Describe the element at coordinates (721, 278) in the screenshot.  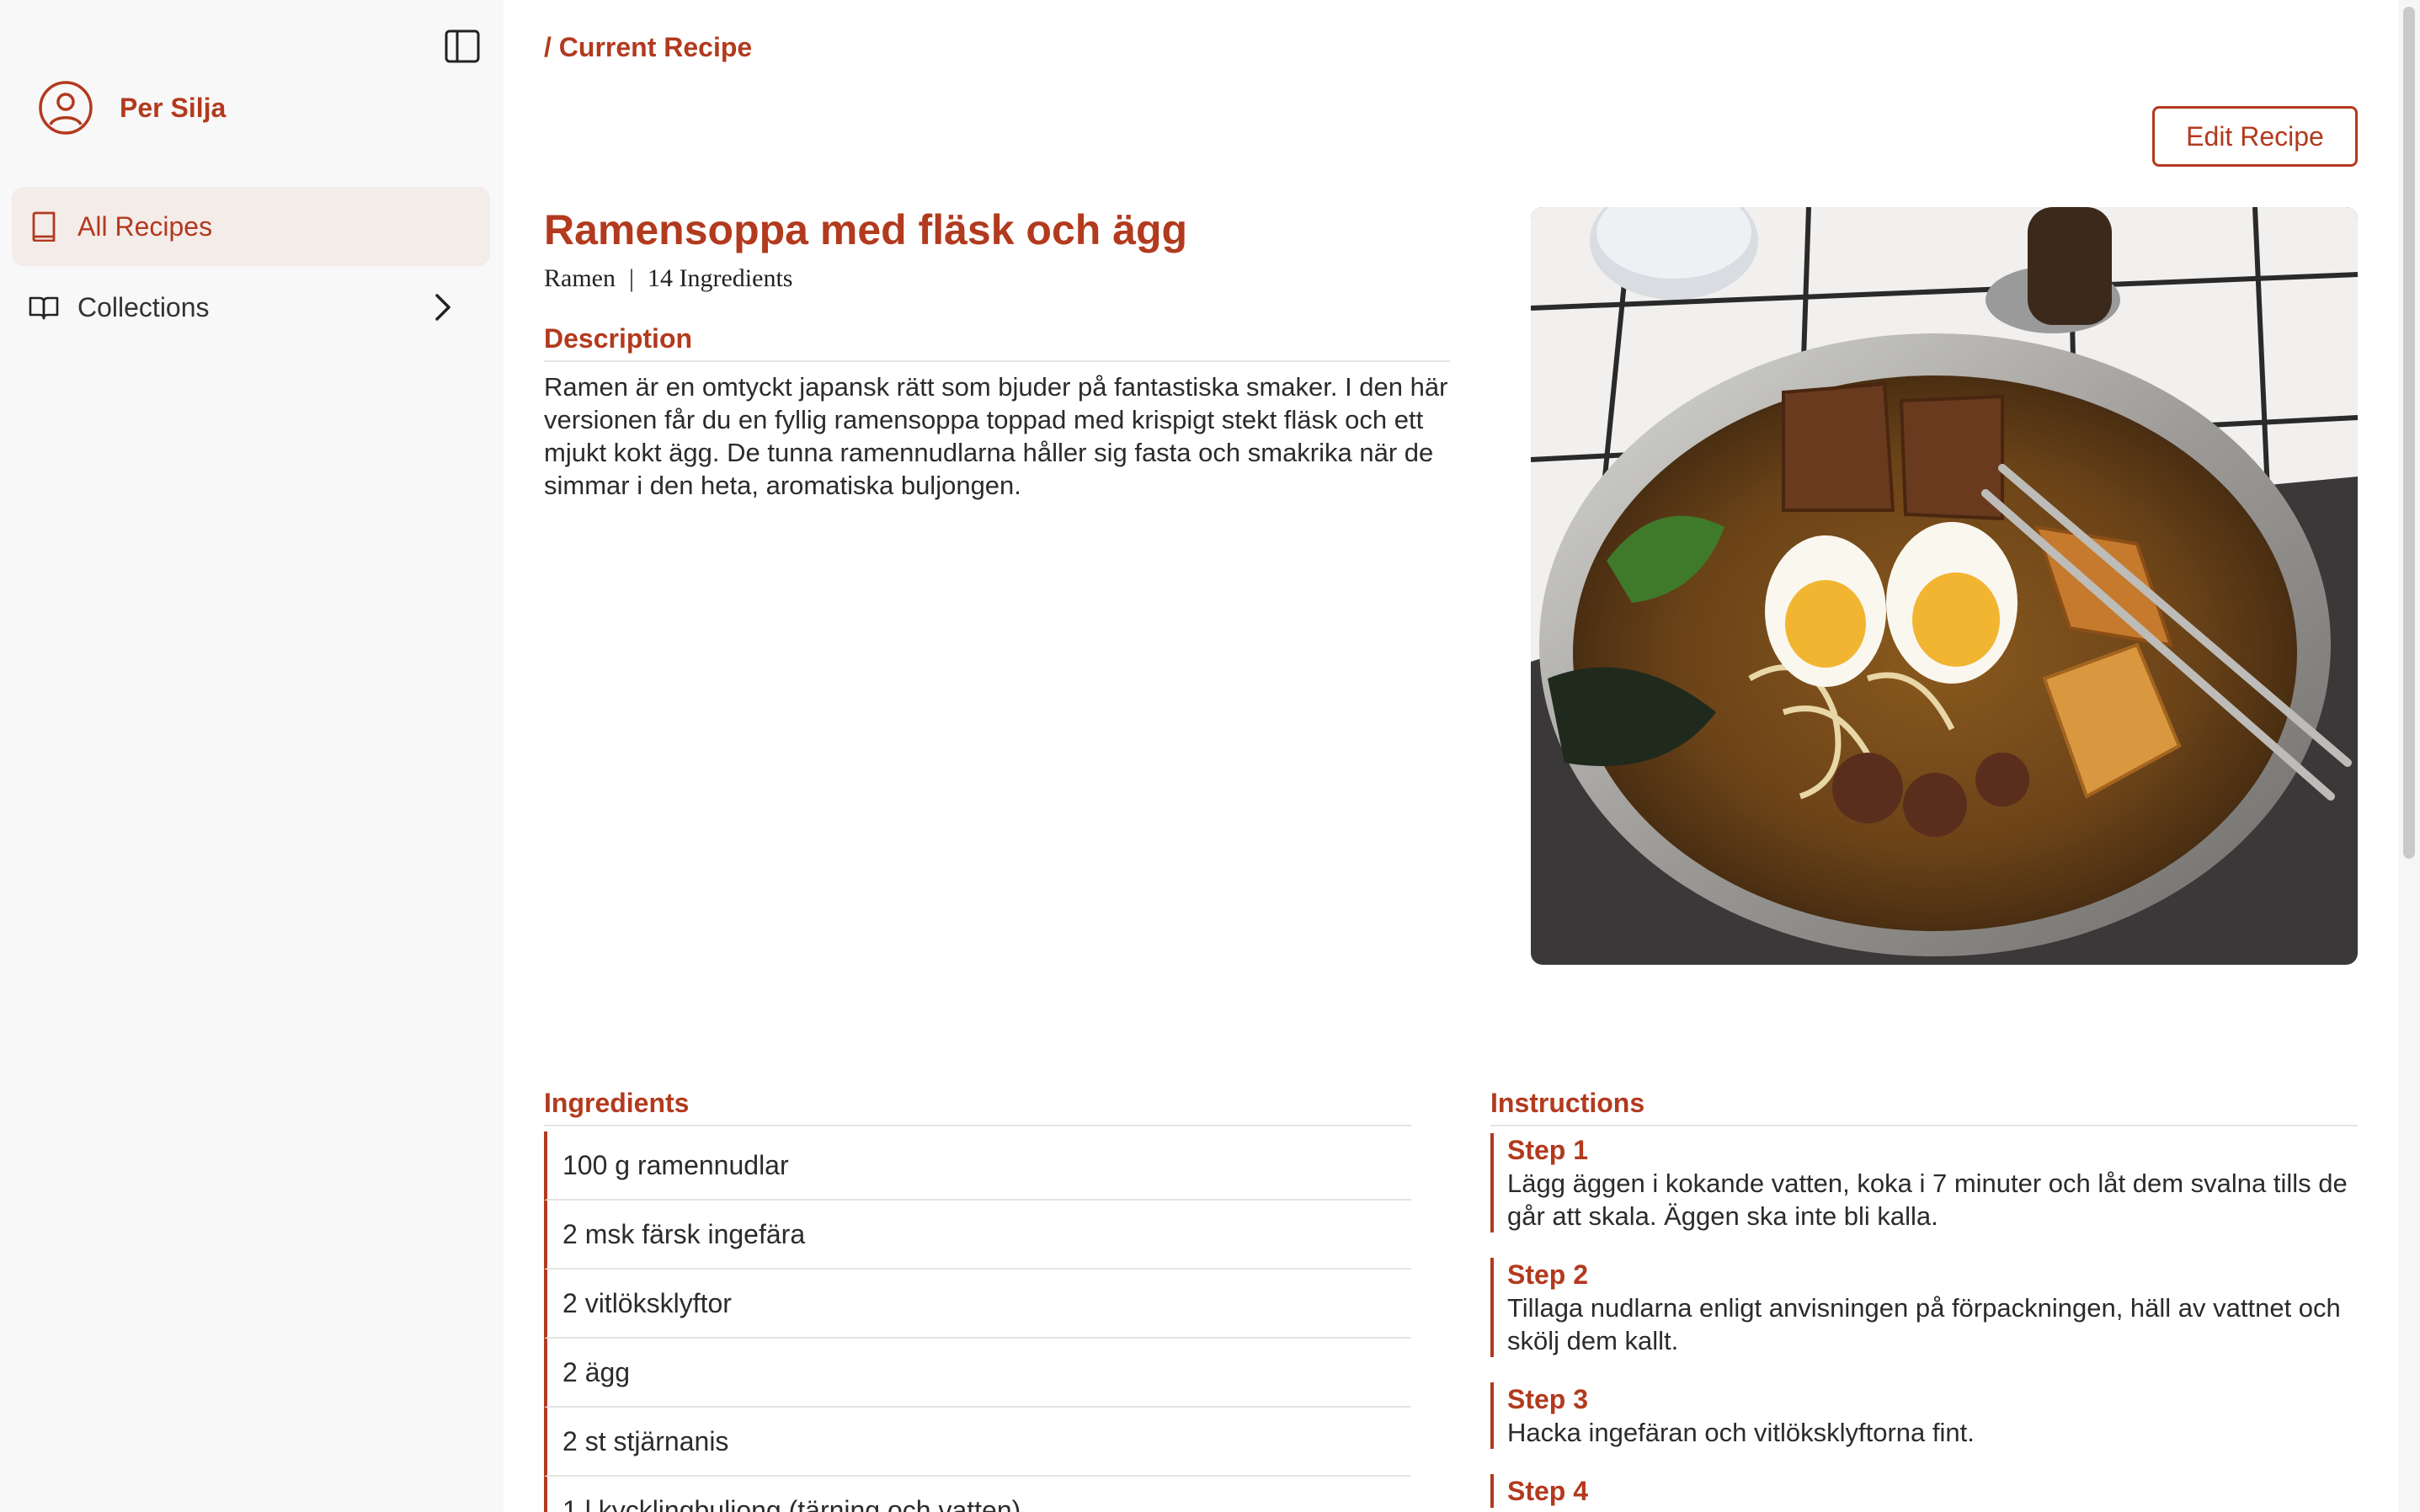
I see `ingredient-count: 14 Ingredients` at that location.